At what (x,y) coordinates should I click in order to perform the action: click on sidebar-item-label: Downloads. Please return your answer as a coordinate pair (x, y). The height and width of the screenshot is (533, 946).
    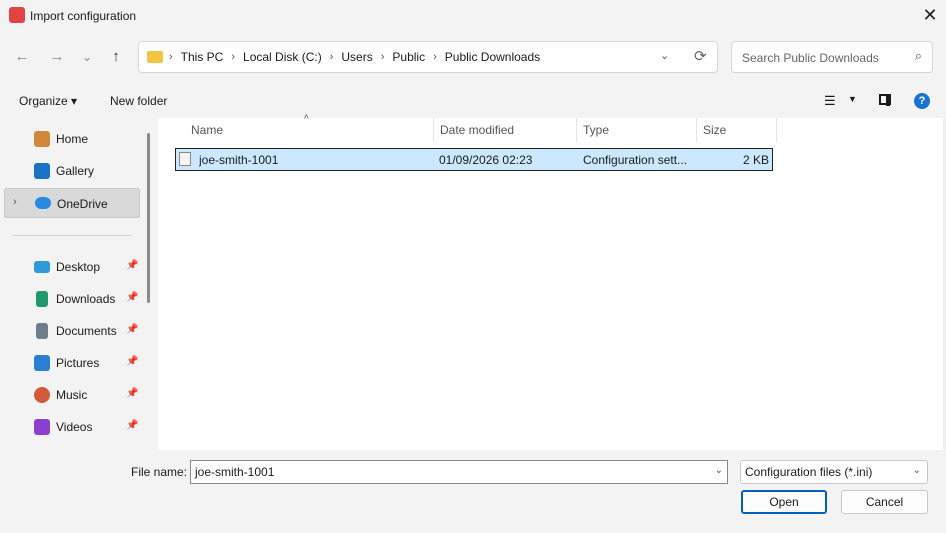
    Looking at the image, I should click on (86, 299).